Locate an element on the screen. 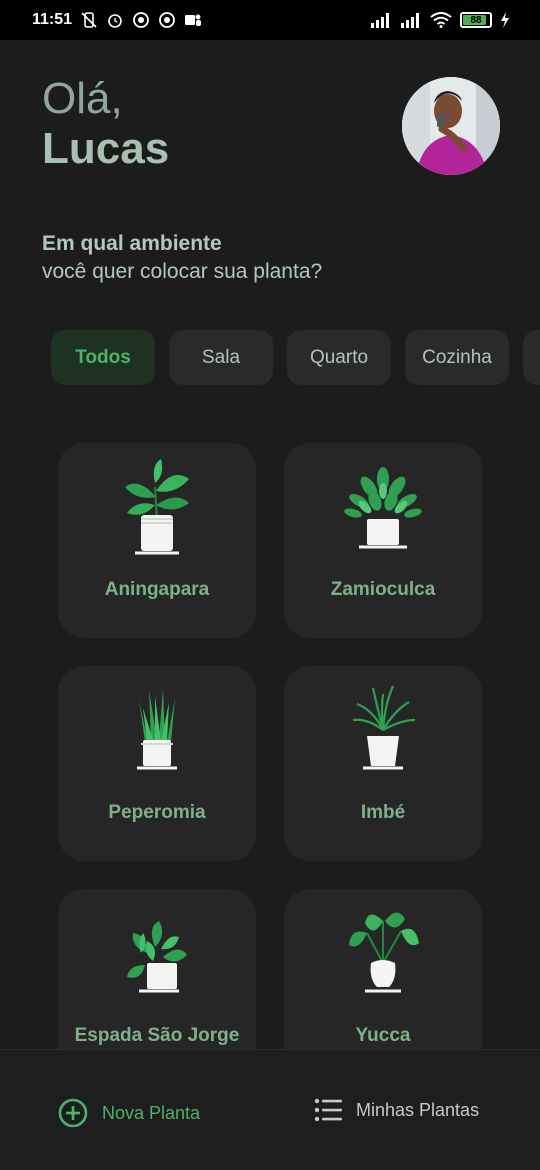 This screenshot has width=540, height=1170. my-plants-label: Minhas Plantas is located at coordinates (418, 1109).